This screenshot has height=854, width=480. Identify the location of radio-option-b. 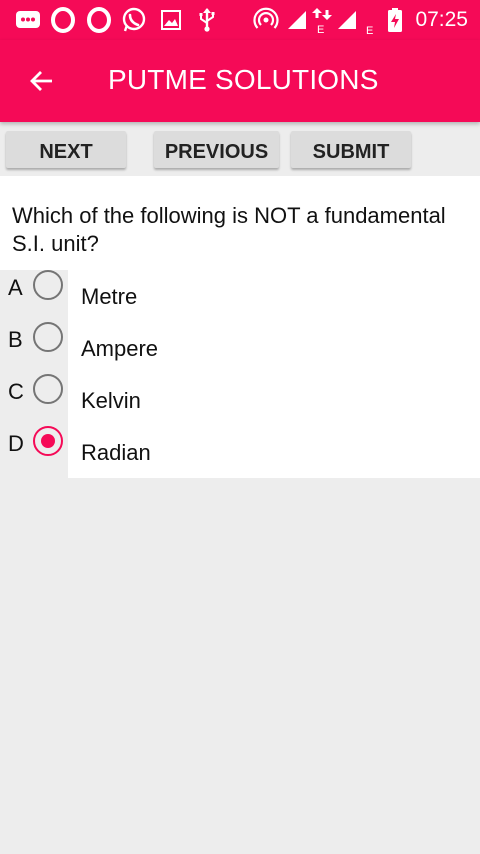
(48, 337).